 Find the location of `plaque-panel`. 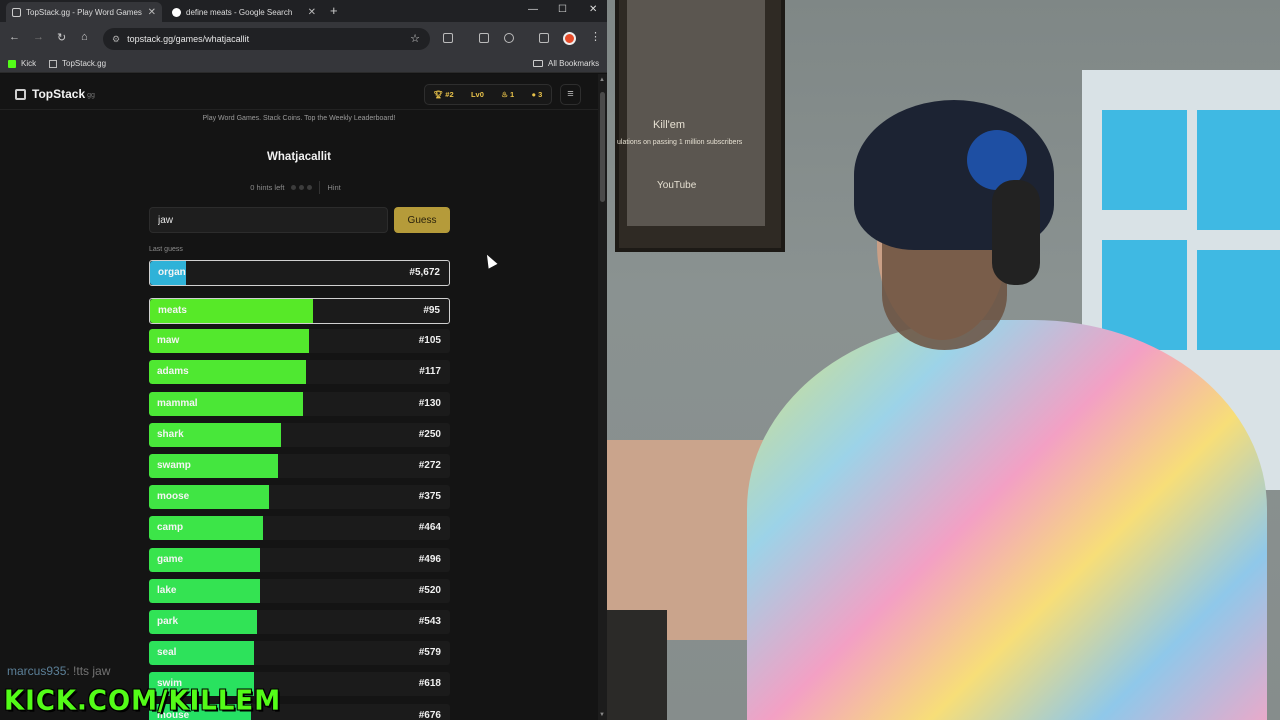

plaque-panel is located at coordinates (696, 113).